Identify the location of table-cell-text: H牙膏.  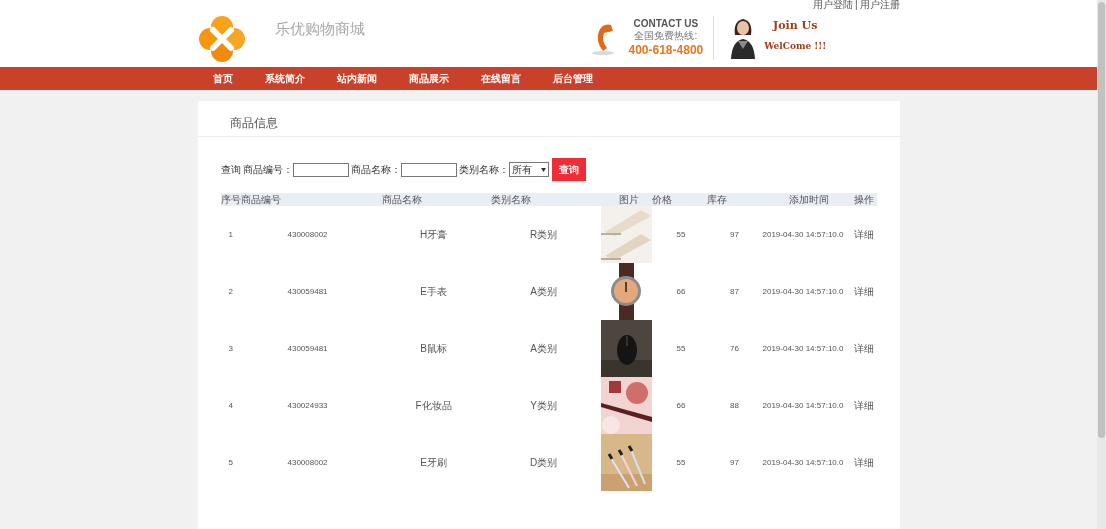
(433, 235).